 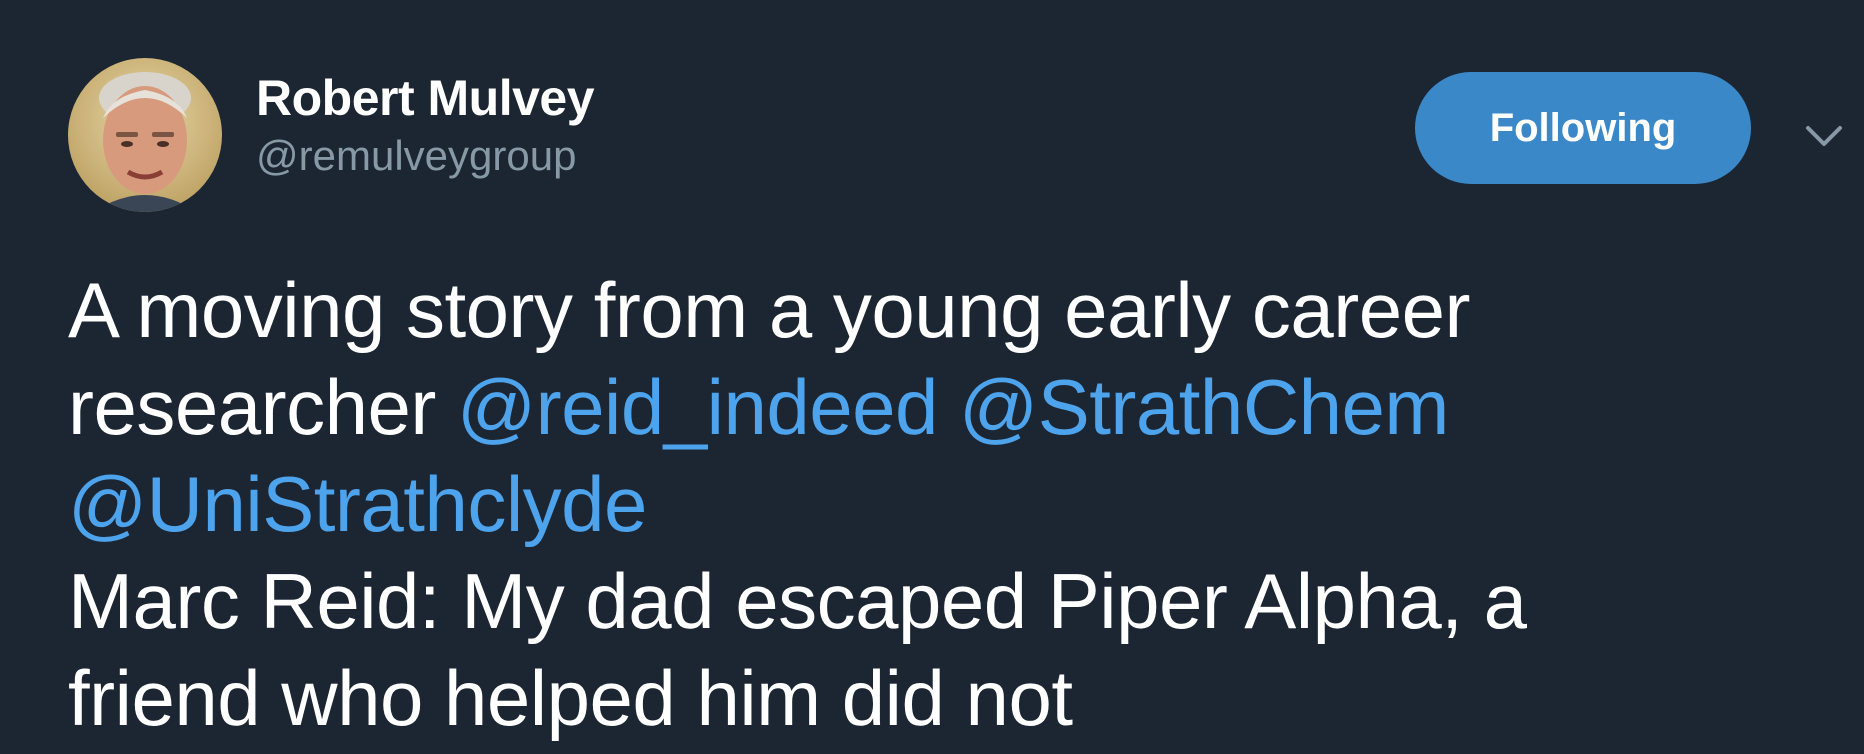 I want to click on chevron-down-icon, so click(x=1824, y=136).